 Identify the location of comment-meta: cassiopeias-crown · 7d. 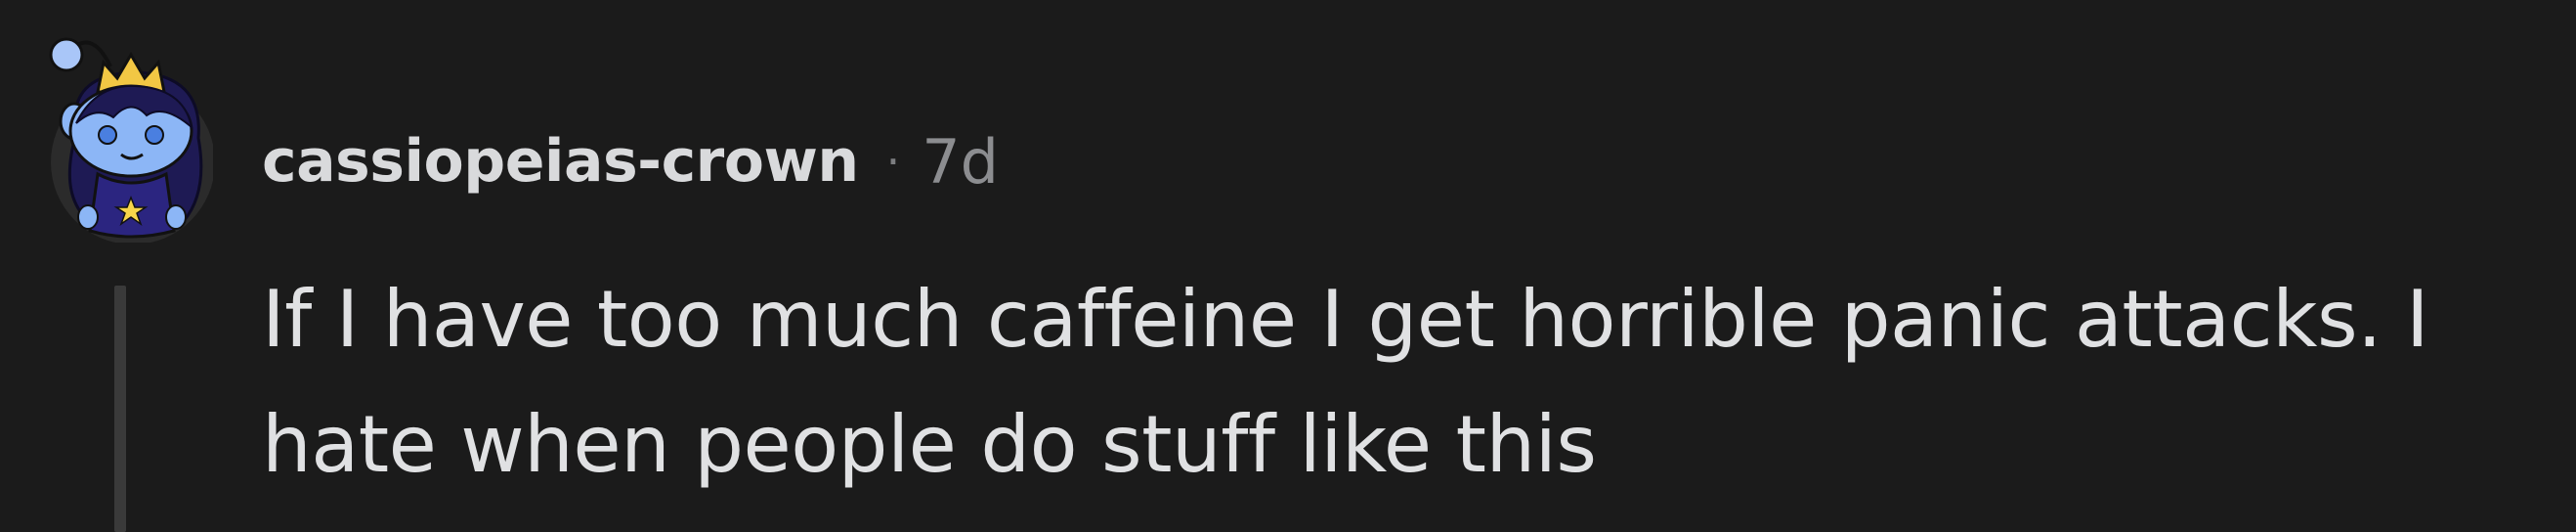
(630, 161).